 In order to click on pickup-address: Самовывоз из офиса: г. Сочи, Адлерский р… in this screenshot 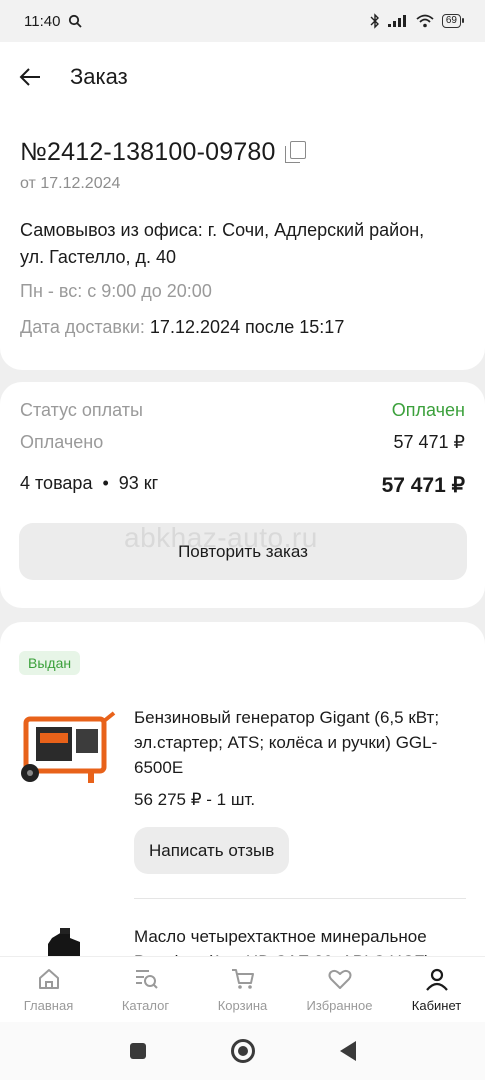, I will do `click(222, 243)`.